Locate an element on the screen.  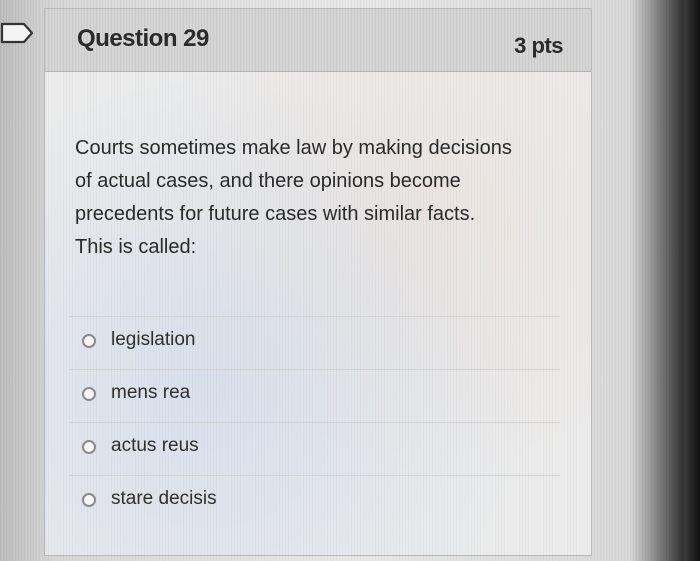
question-points: 3 pts is located at coordinates (538, 45).